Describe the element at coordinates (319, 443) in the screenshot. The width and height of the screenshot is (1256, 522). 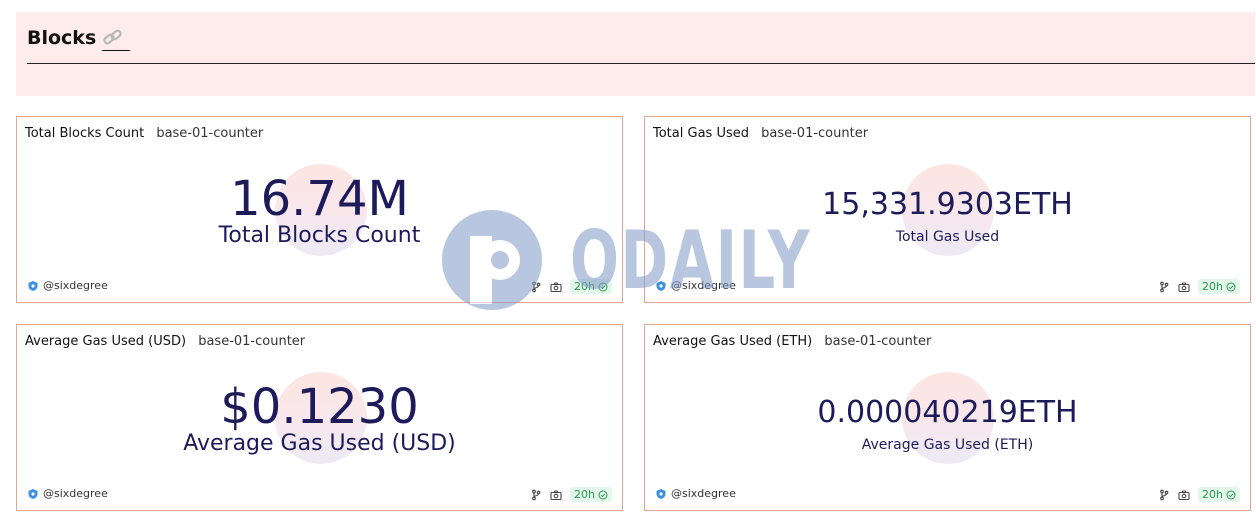
I see `counter-caption: Average Gas Used (USD)` at that location.